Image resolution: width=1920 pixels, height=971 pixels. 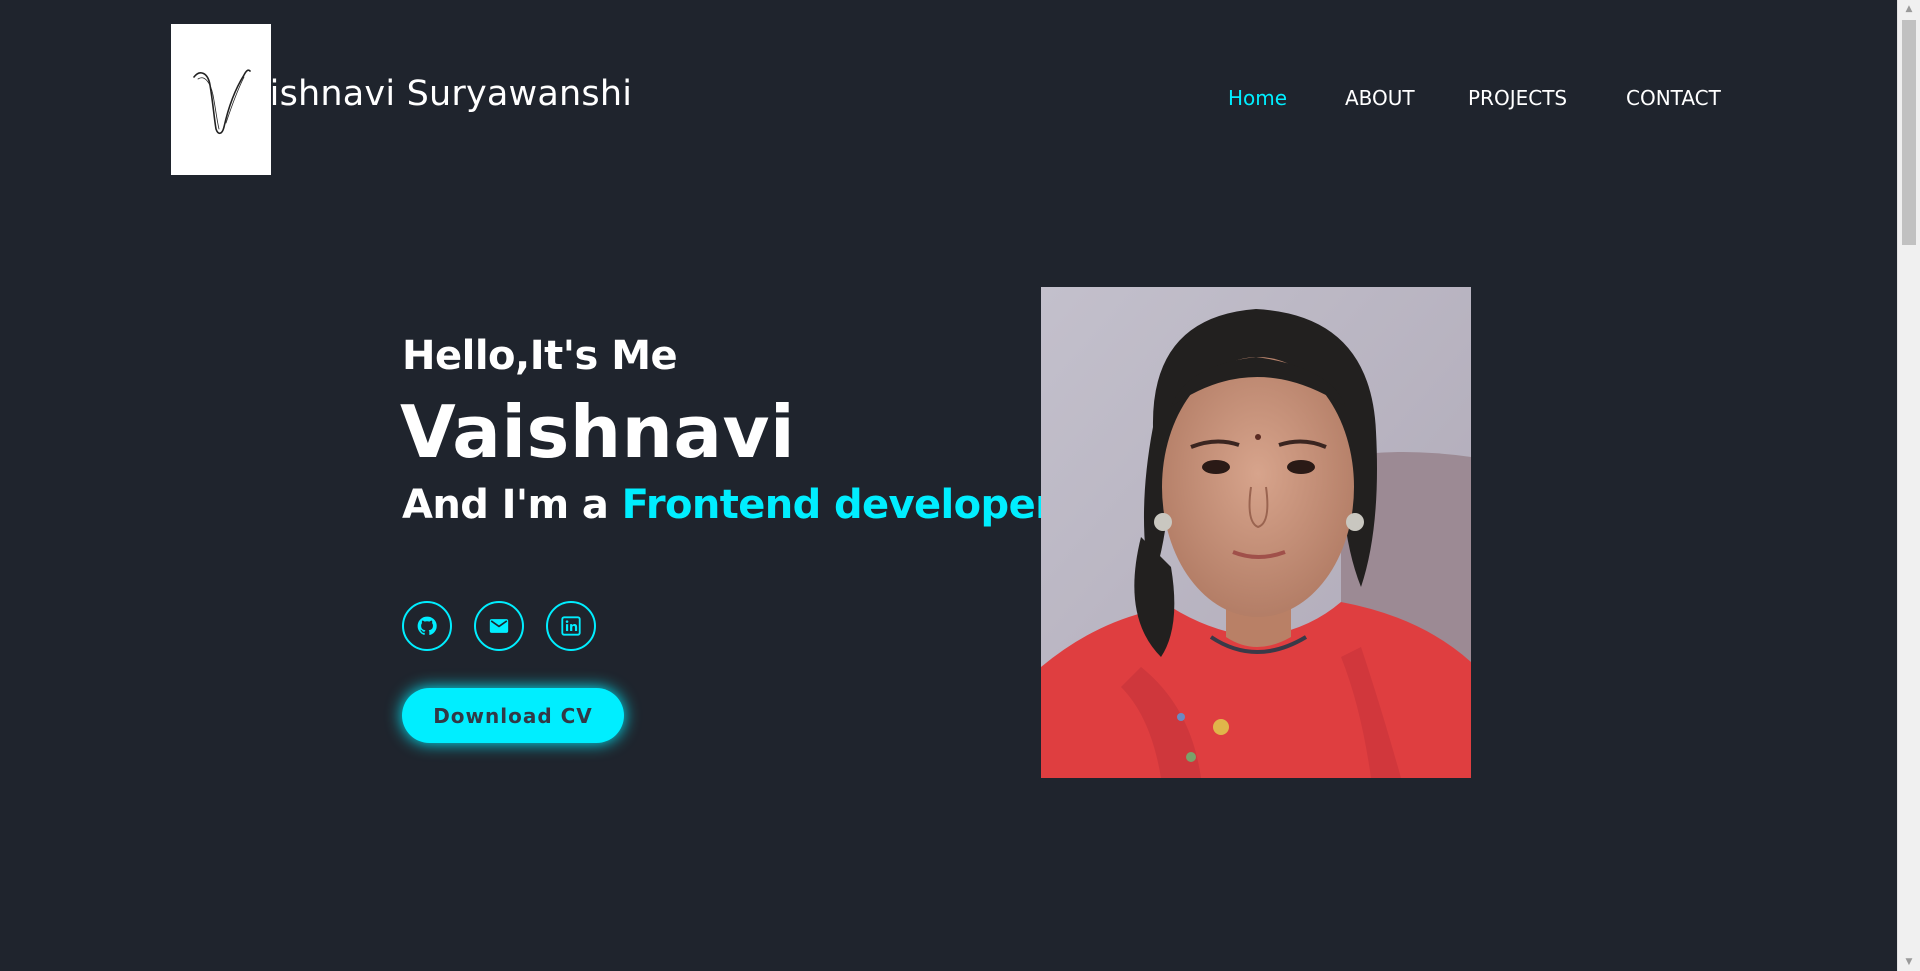 I want to click on hero-greeting: Hello,It's Me, so click(x=540, y=356).